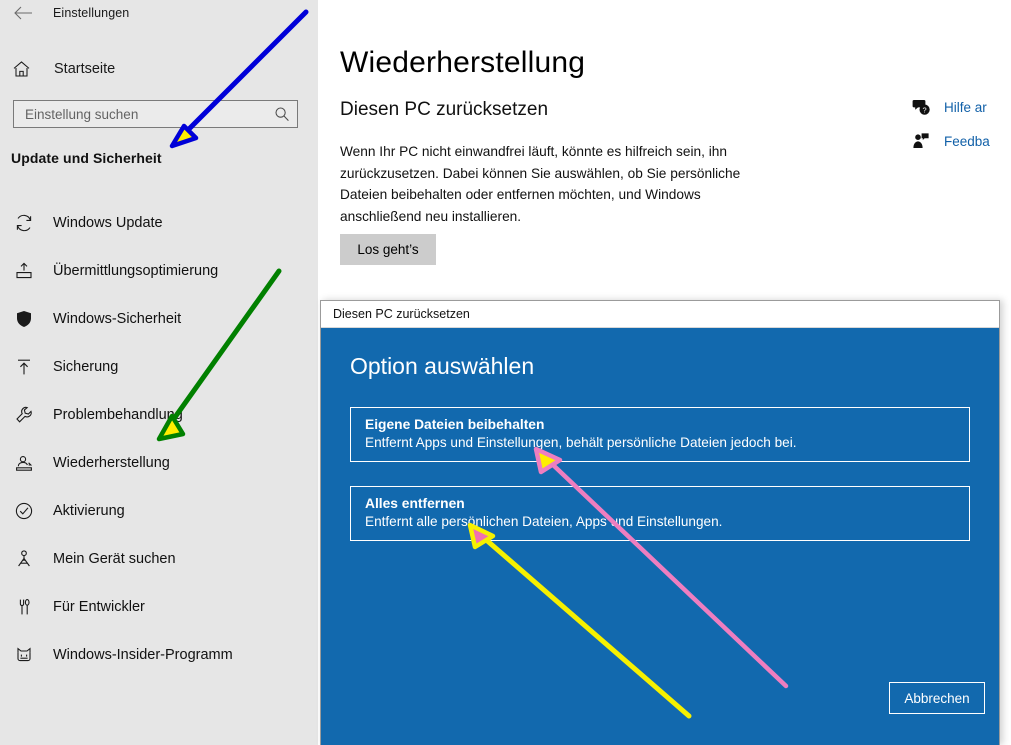 This screenshot has width=1011, height=745. I want to click on get-started-button: Los geht’s, so click(388, 249).